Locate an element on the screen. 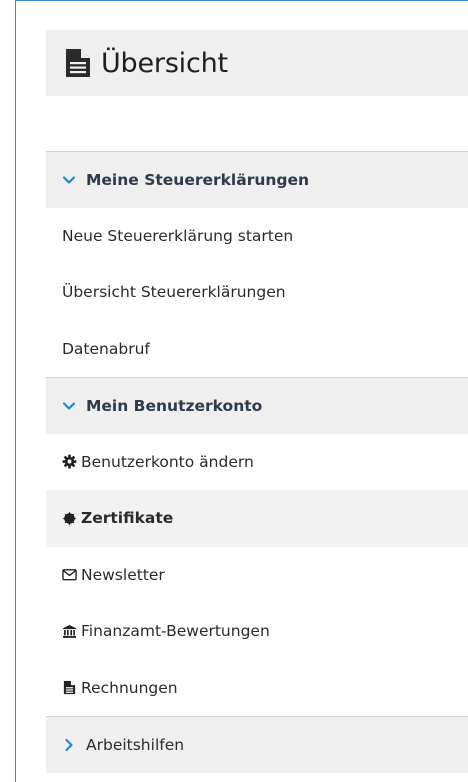 Image resolution: width=468 pixels, height=782 pixels. page-title: Übersicht is located at coordinates (164, 63).